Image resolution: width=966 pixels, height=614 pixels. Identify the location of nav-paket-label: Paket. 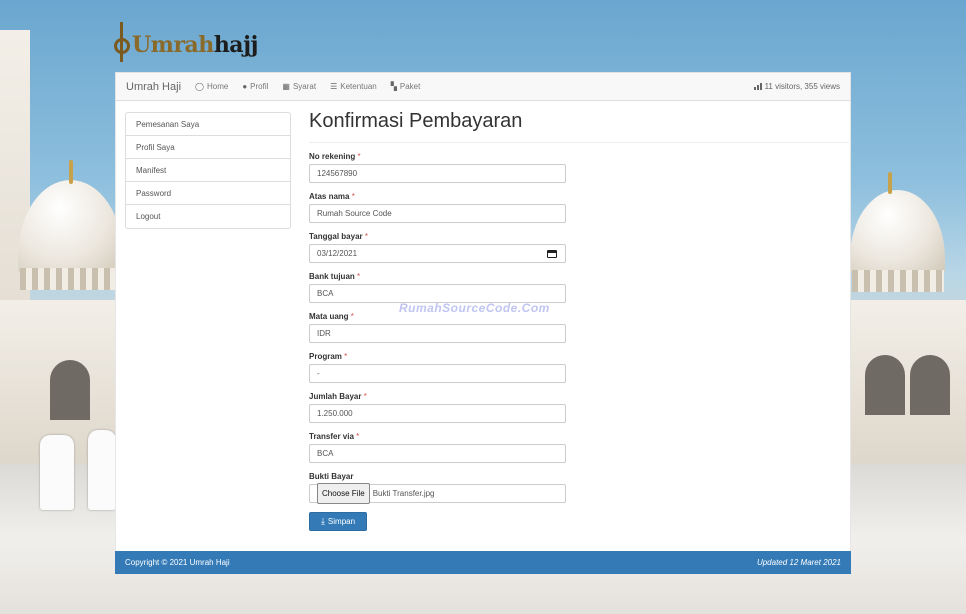
(410, 86).